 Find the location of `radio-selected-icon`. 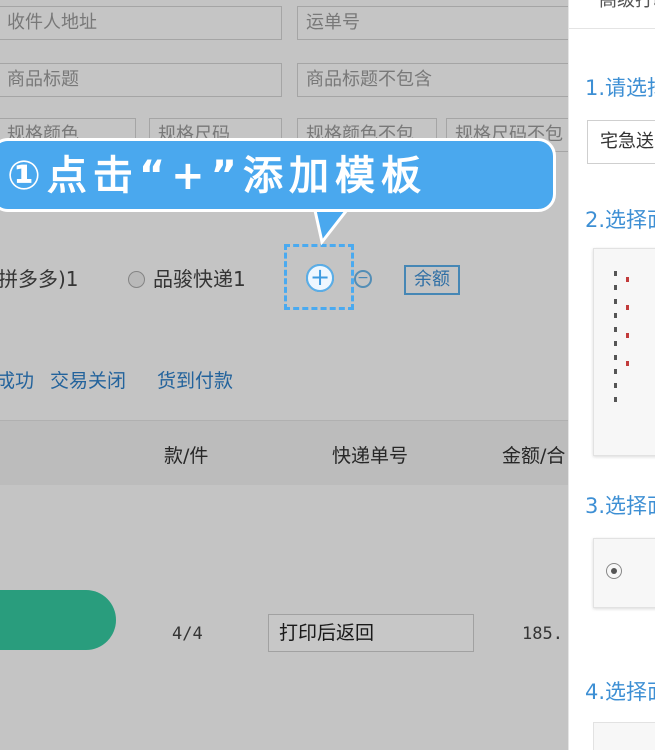

radio-selected-icon is located at coordinates (614, 571).